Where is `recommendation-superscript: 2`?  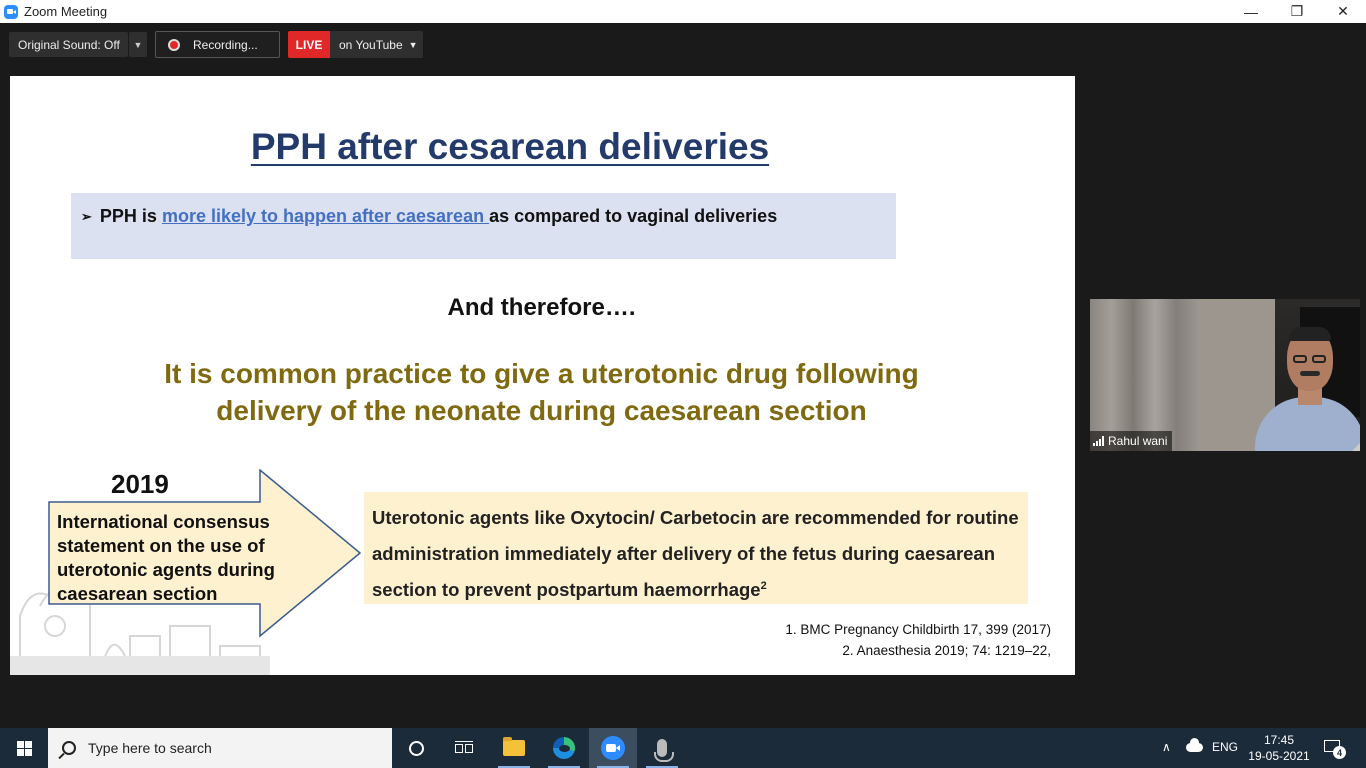 recommendation-superscript: 2 is located at coordinates (763, 586).